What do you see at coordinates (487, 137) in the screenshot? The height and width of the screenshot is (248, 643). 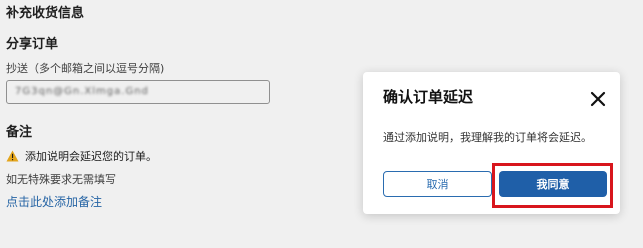 I see `dialog-message: 通过添加说明，我理解我的订单将会延迟。` at bounding box center [487, 137].